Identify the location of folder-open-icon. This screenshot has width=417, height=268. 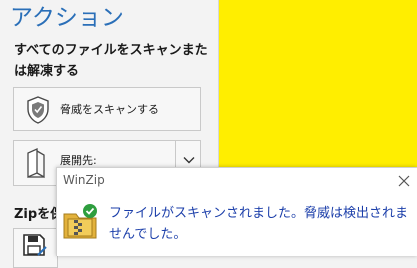
(36, 163).